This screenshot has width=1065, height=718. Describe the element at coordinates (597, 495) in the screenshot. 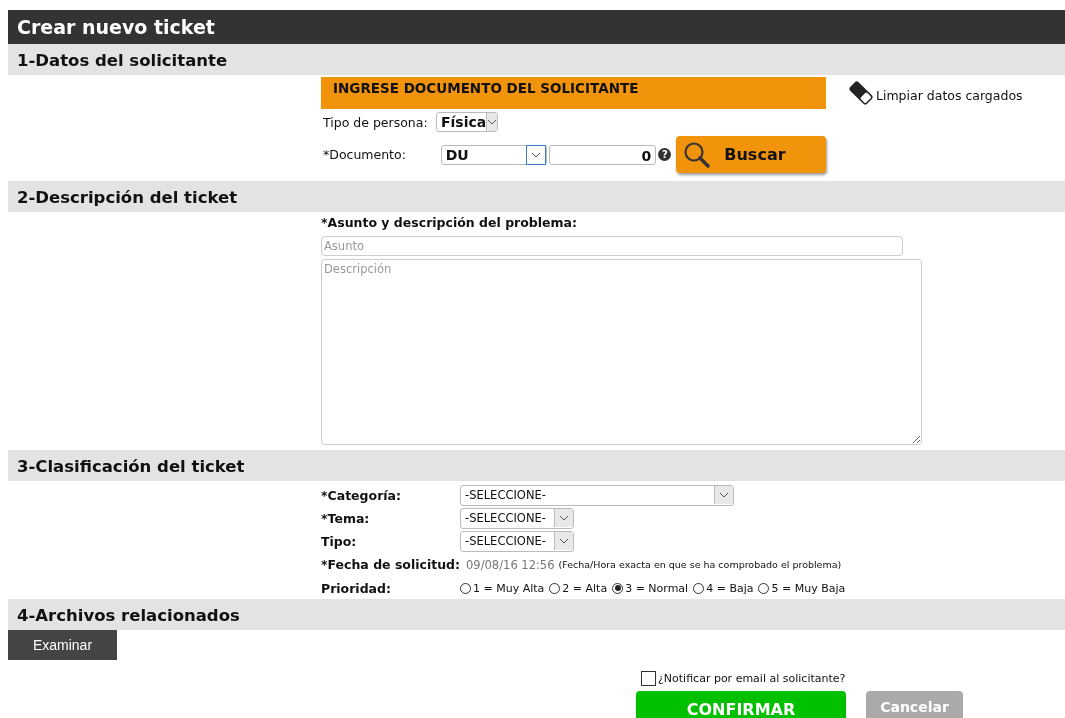

I see `category-select: -SELECCIONE-` at that location.